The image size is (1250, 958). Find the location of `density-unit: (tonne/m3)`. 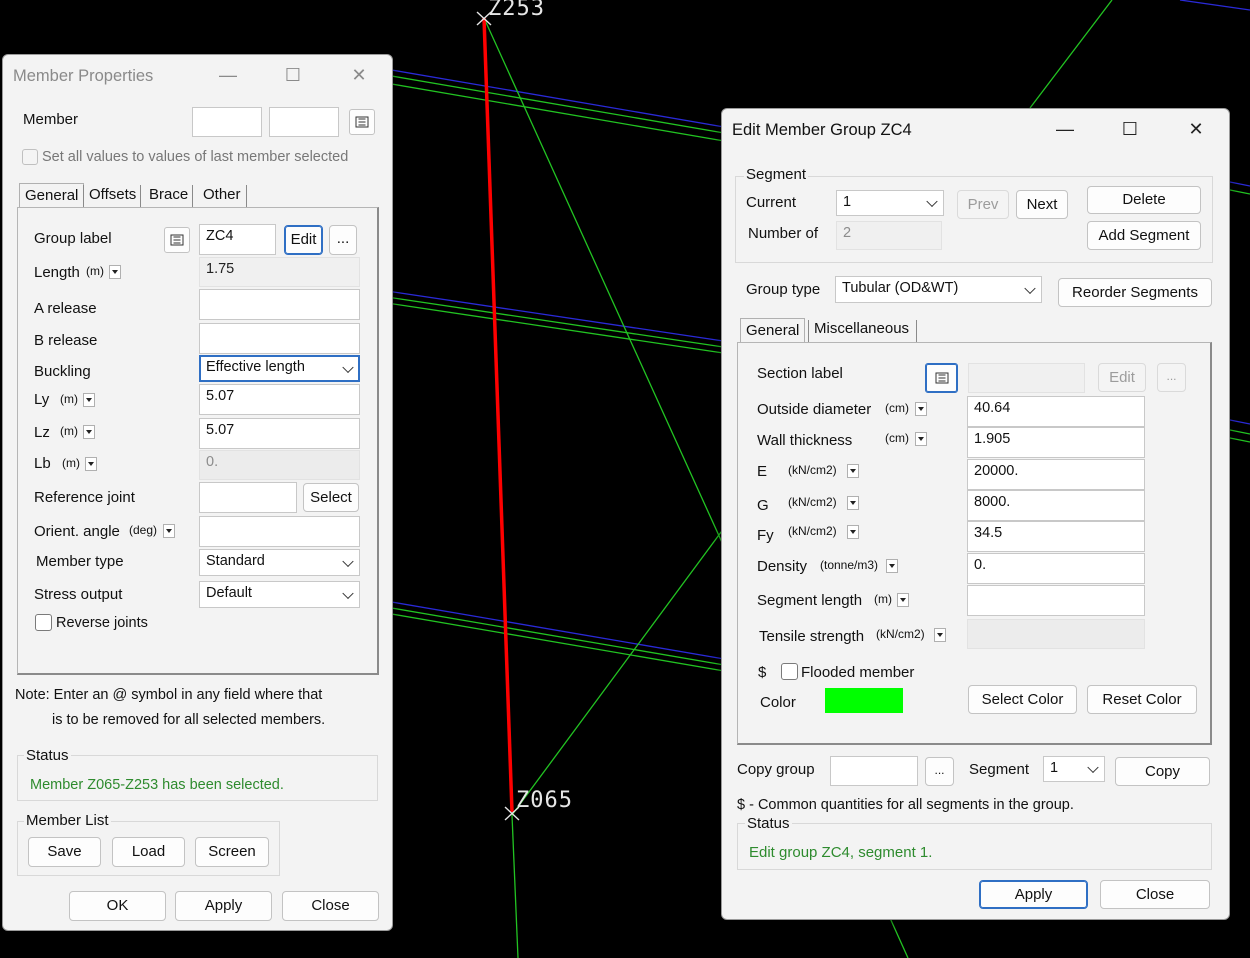

density-unit: (tonne/m3) is located at coordinates (849, 565).